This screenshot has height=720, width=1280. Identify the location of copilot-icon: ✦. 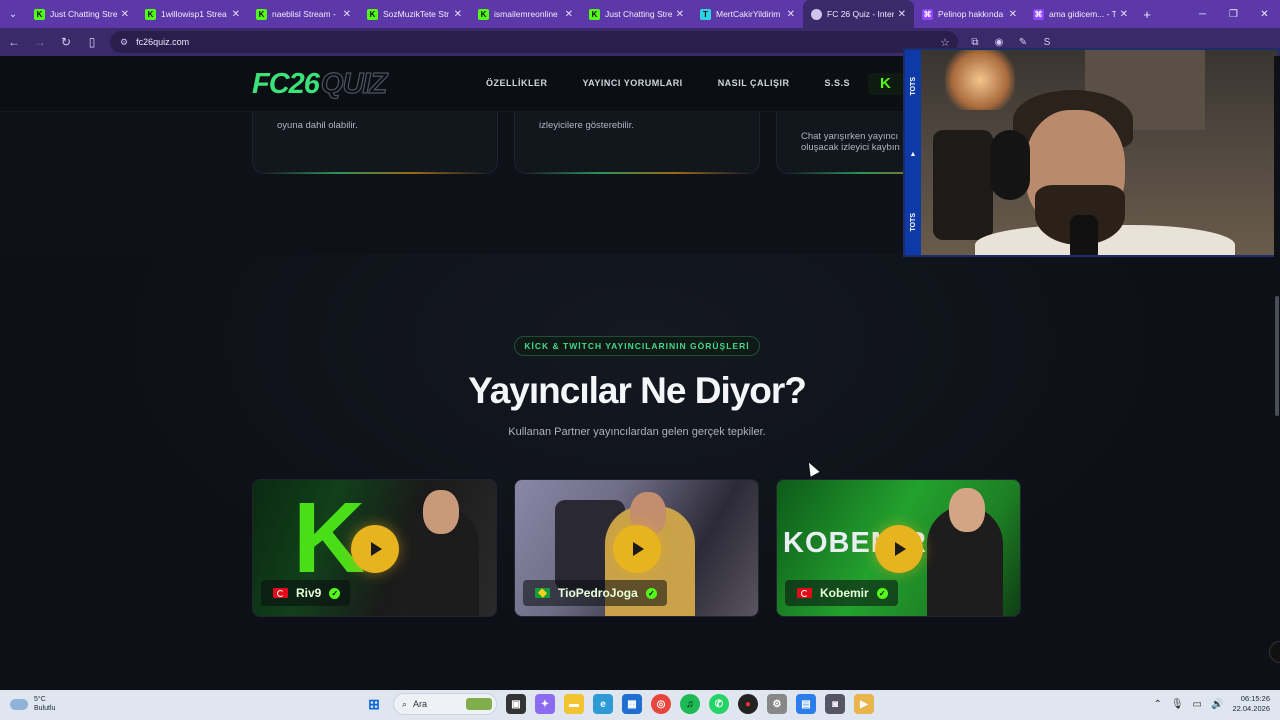
(545, 704).